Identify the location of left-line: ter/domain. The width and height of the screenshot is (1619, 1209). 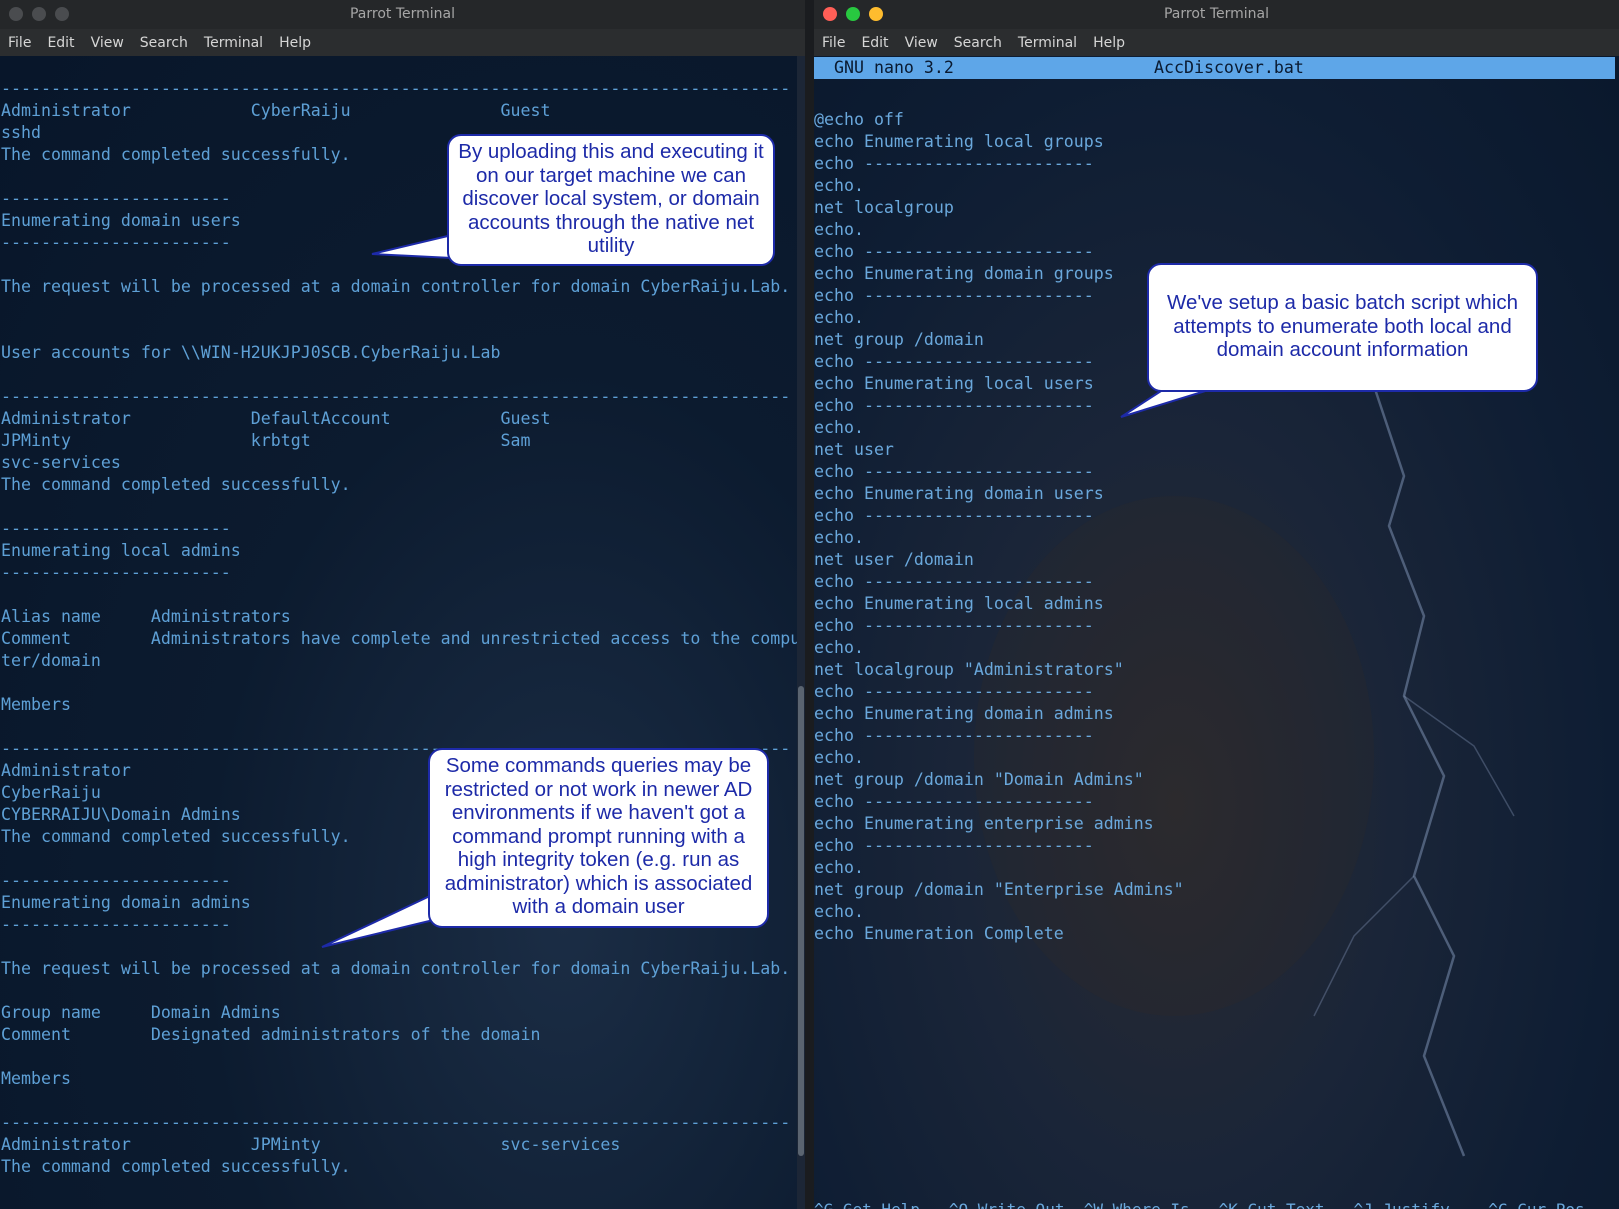
(51, 660).